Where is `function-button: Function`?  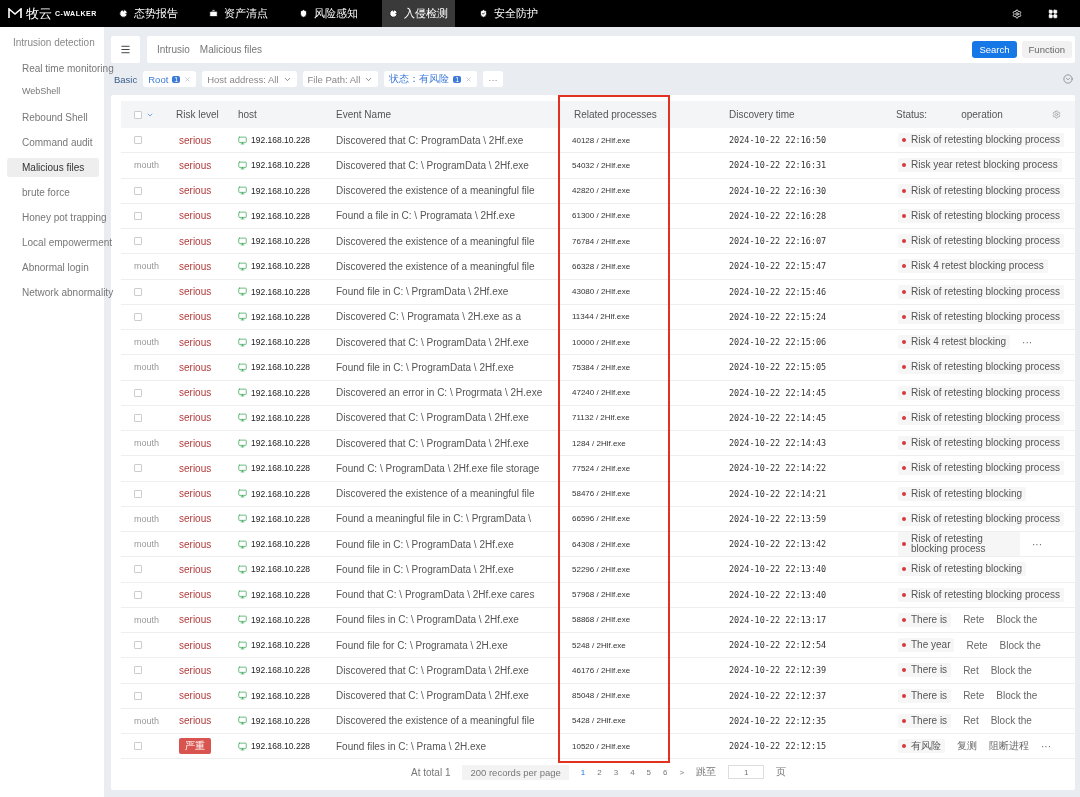 function-button: Function is located at coordinates (1046, 49).